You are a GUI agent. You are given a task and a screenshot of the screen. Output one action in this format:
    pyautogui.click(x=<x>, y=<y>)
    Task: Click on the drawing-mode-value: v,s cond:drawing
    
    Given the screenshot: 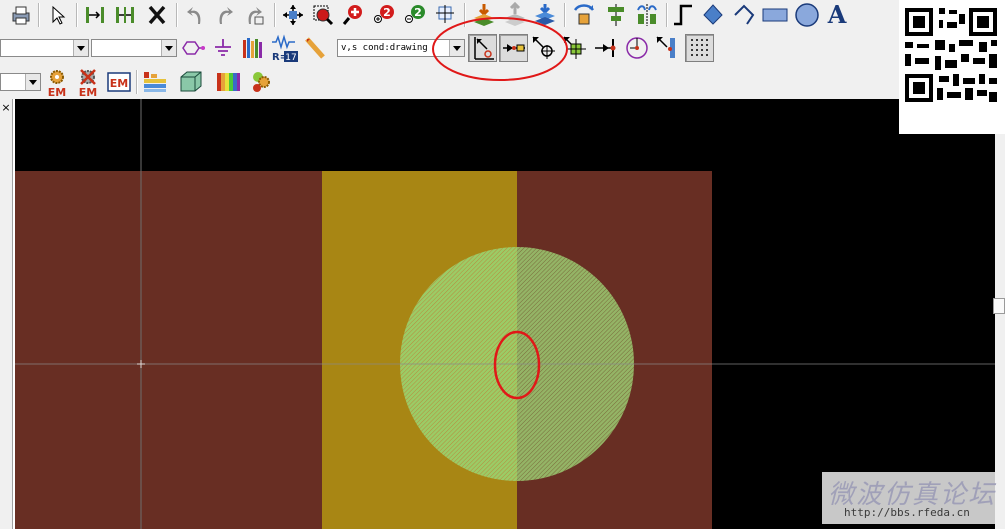 What is the action you would take?
    pyautogui.click(x=384, y=48)
    